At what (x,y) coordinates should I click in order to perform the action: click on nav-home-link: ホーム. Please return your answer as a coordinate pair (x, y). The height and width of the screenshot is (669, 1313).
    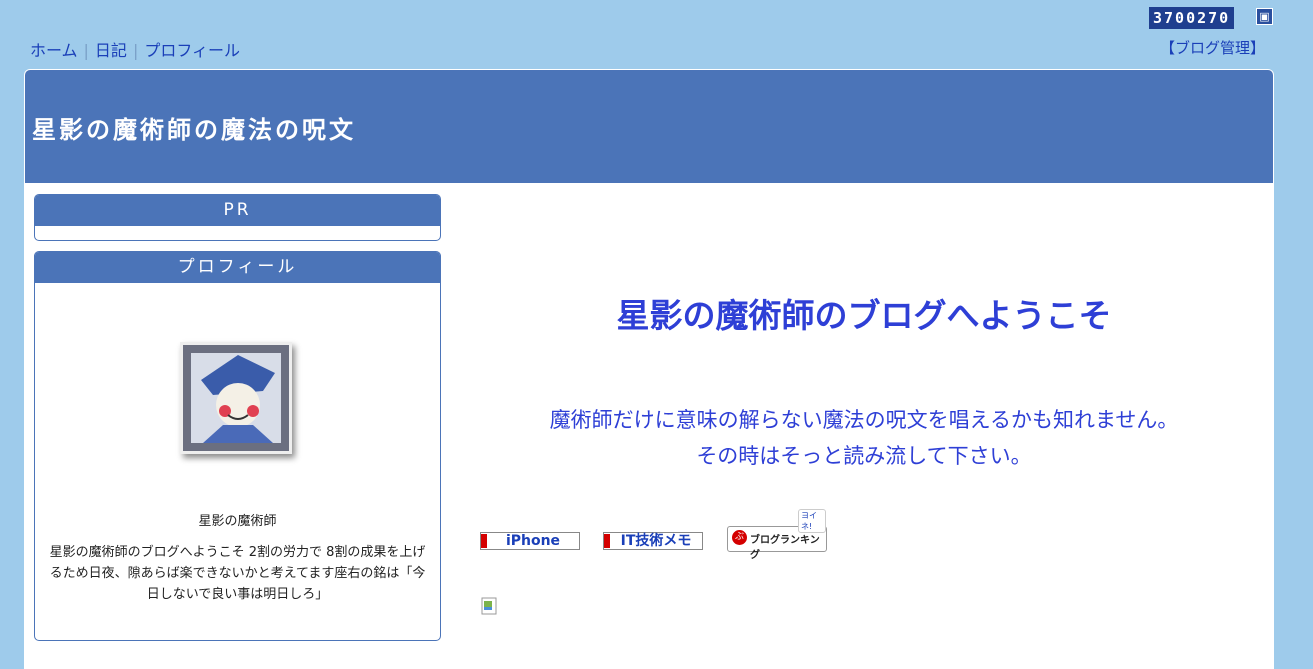
    Looking at the image, I should click on (54, 50).